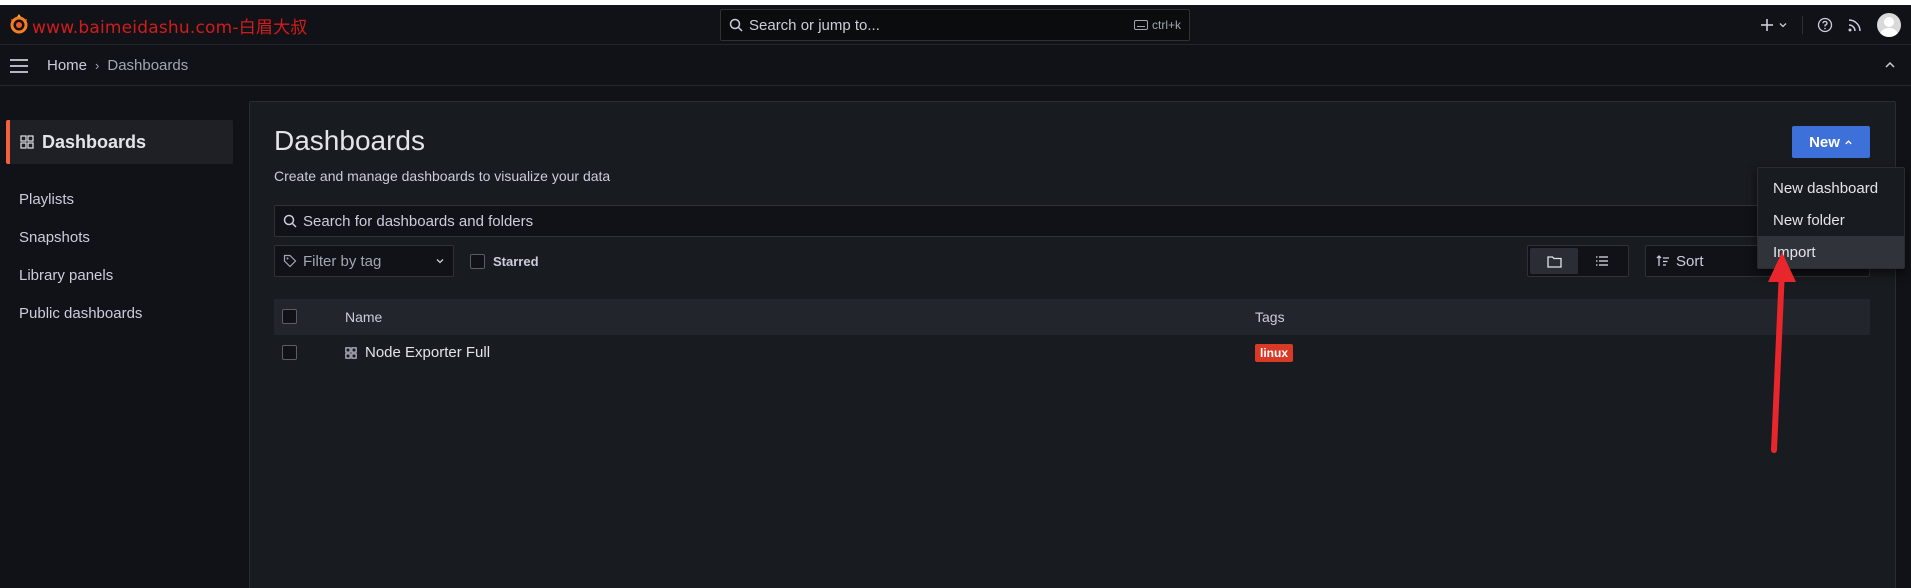  I want to click on add-new-button, so click(1774, 25).